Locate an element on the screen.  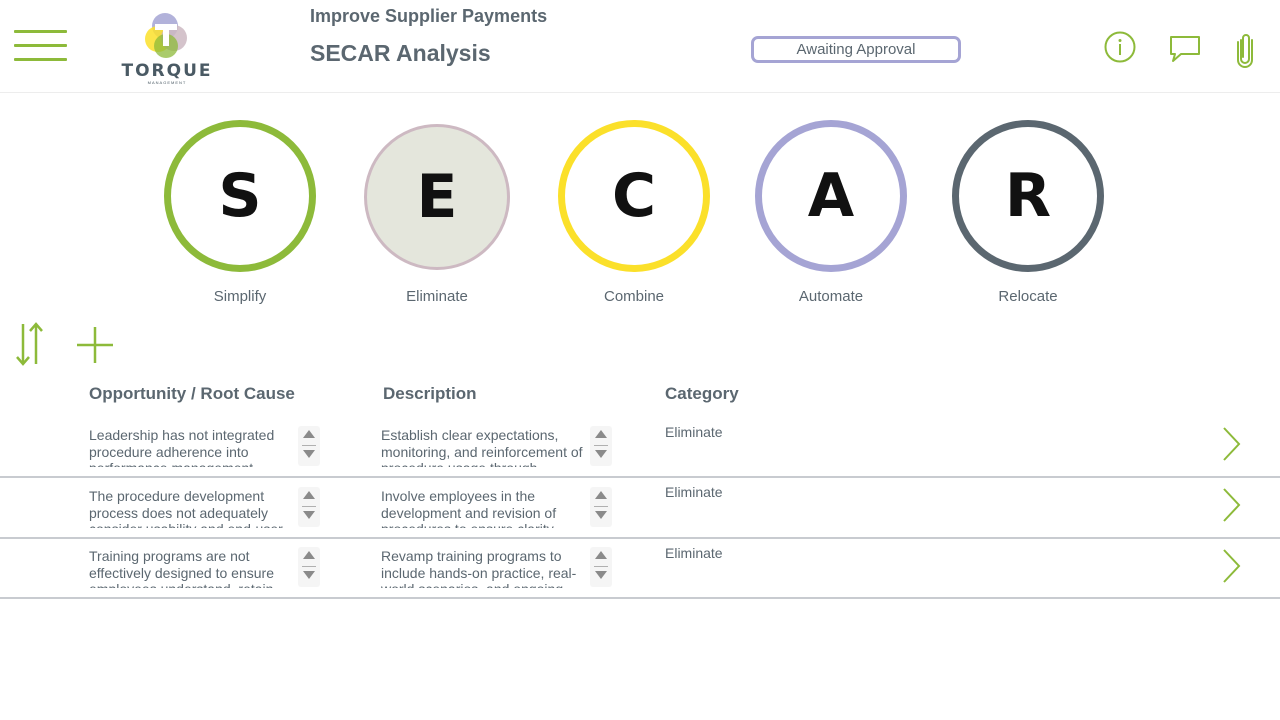
secar-circle: C is located at coordinates (634, 196).